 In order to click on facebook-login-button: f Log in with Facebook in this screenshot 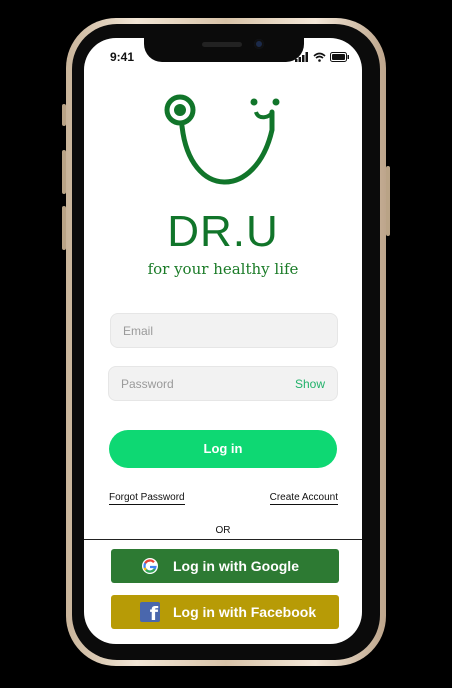, I will do `click(225, 612)`.